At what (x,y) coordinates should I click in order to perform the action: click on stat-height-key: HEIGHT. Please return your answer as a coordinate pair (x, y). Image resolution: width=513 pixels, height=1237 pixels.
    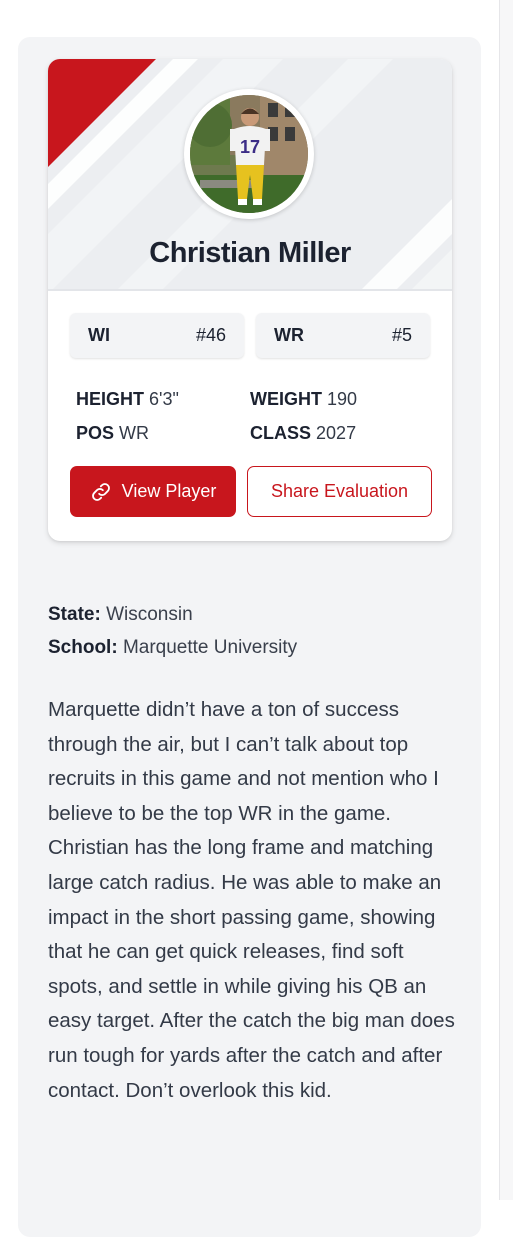
    Looking at the image, I should click on (110, 399).